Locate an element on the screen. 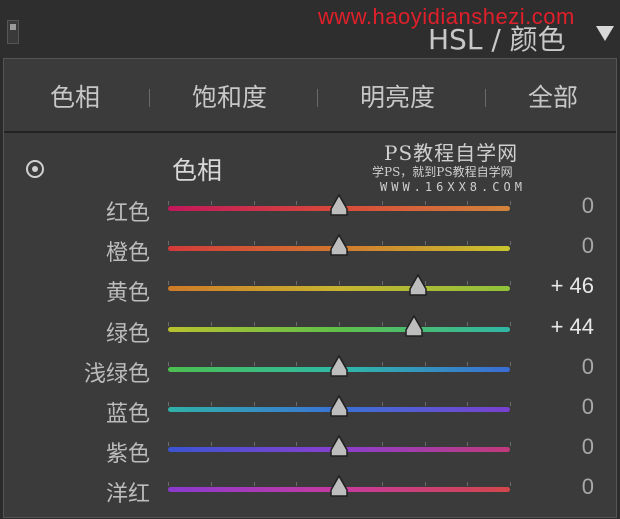 This screenshot has width=620, height=519. slider-value-yellow: + 46 is located at coordinates (572, 286).